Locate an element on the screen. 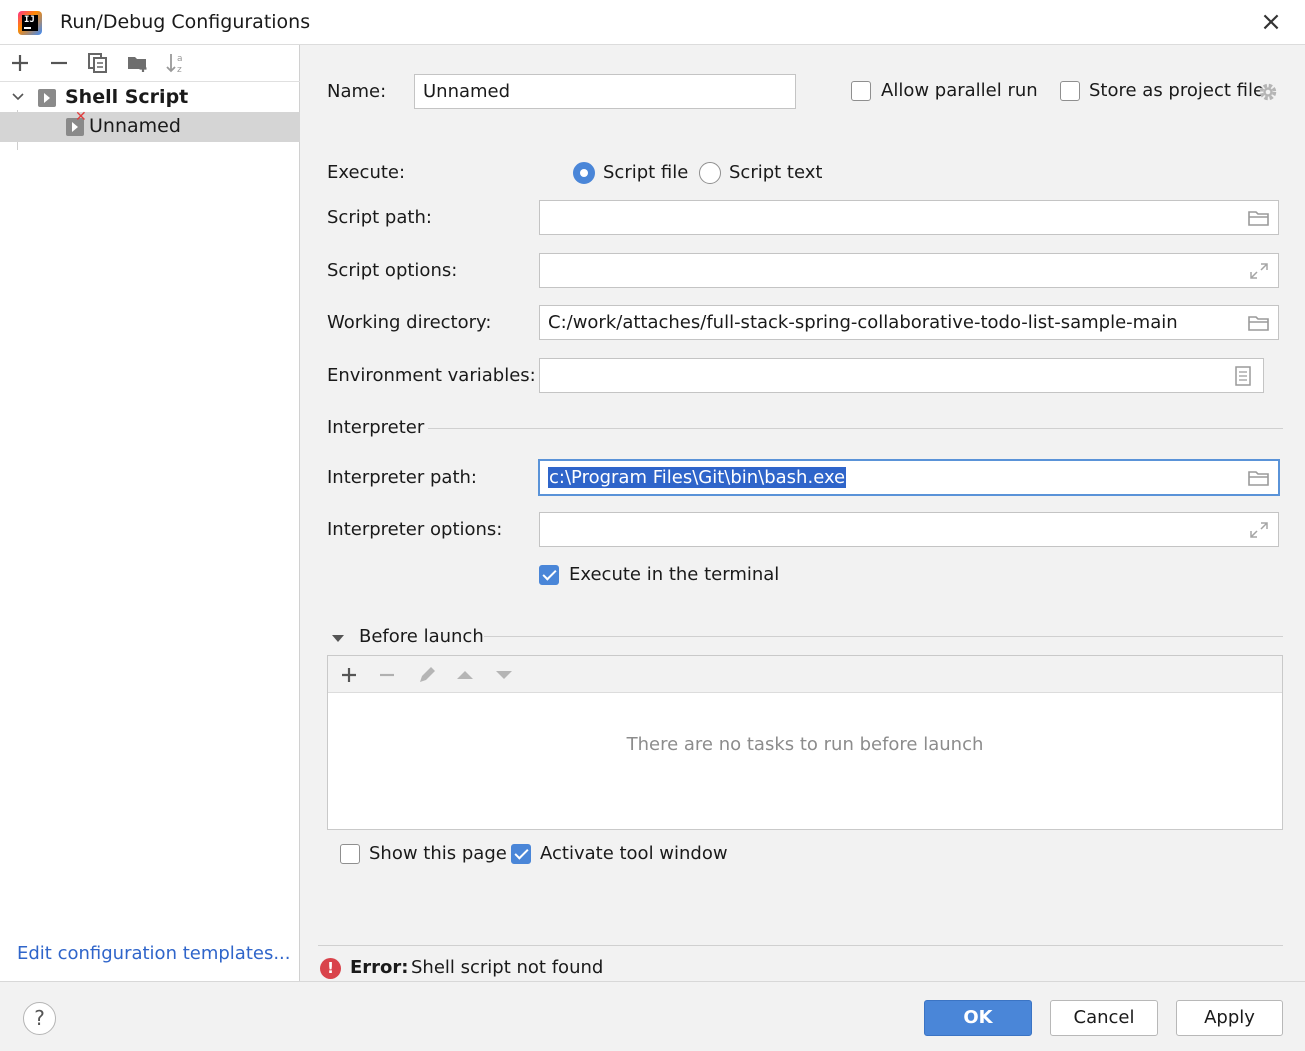  allow-parallel-checkbox is located at coordinates (861, 91).